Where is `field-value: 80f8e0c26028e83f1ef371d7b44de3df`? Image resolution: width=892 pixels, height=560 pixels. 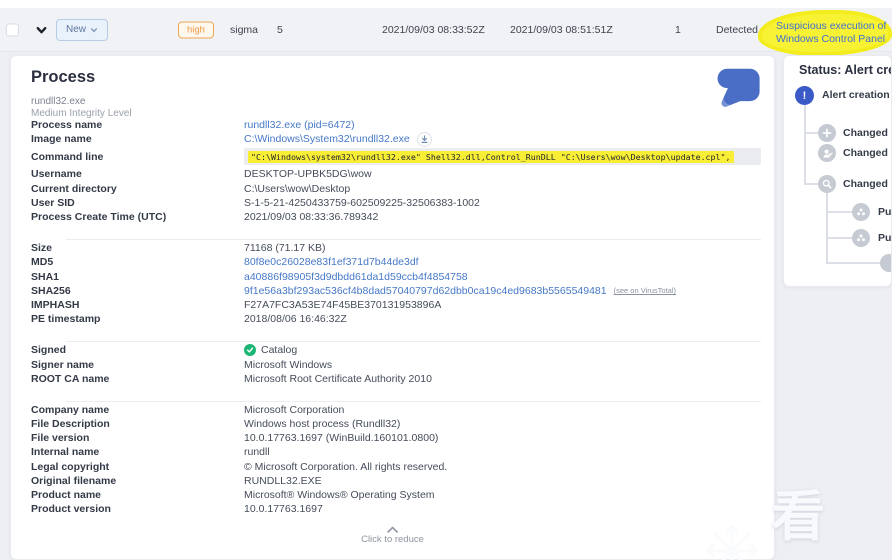 field-value: 80f8e0c26028e83f1ef371d7b44de3df is located at coordinates (331, 262).